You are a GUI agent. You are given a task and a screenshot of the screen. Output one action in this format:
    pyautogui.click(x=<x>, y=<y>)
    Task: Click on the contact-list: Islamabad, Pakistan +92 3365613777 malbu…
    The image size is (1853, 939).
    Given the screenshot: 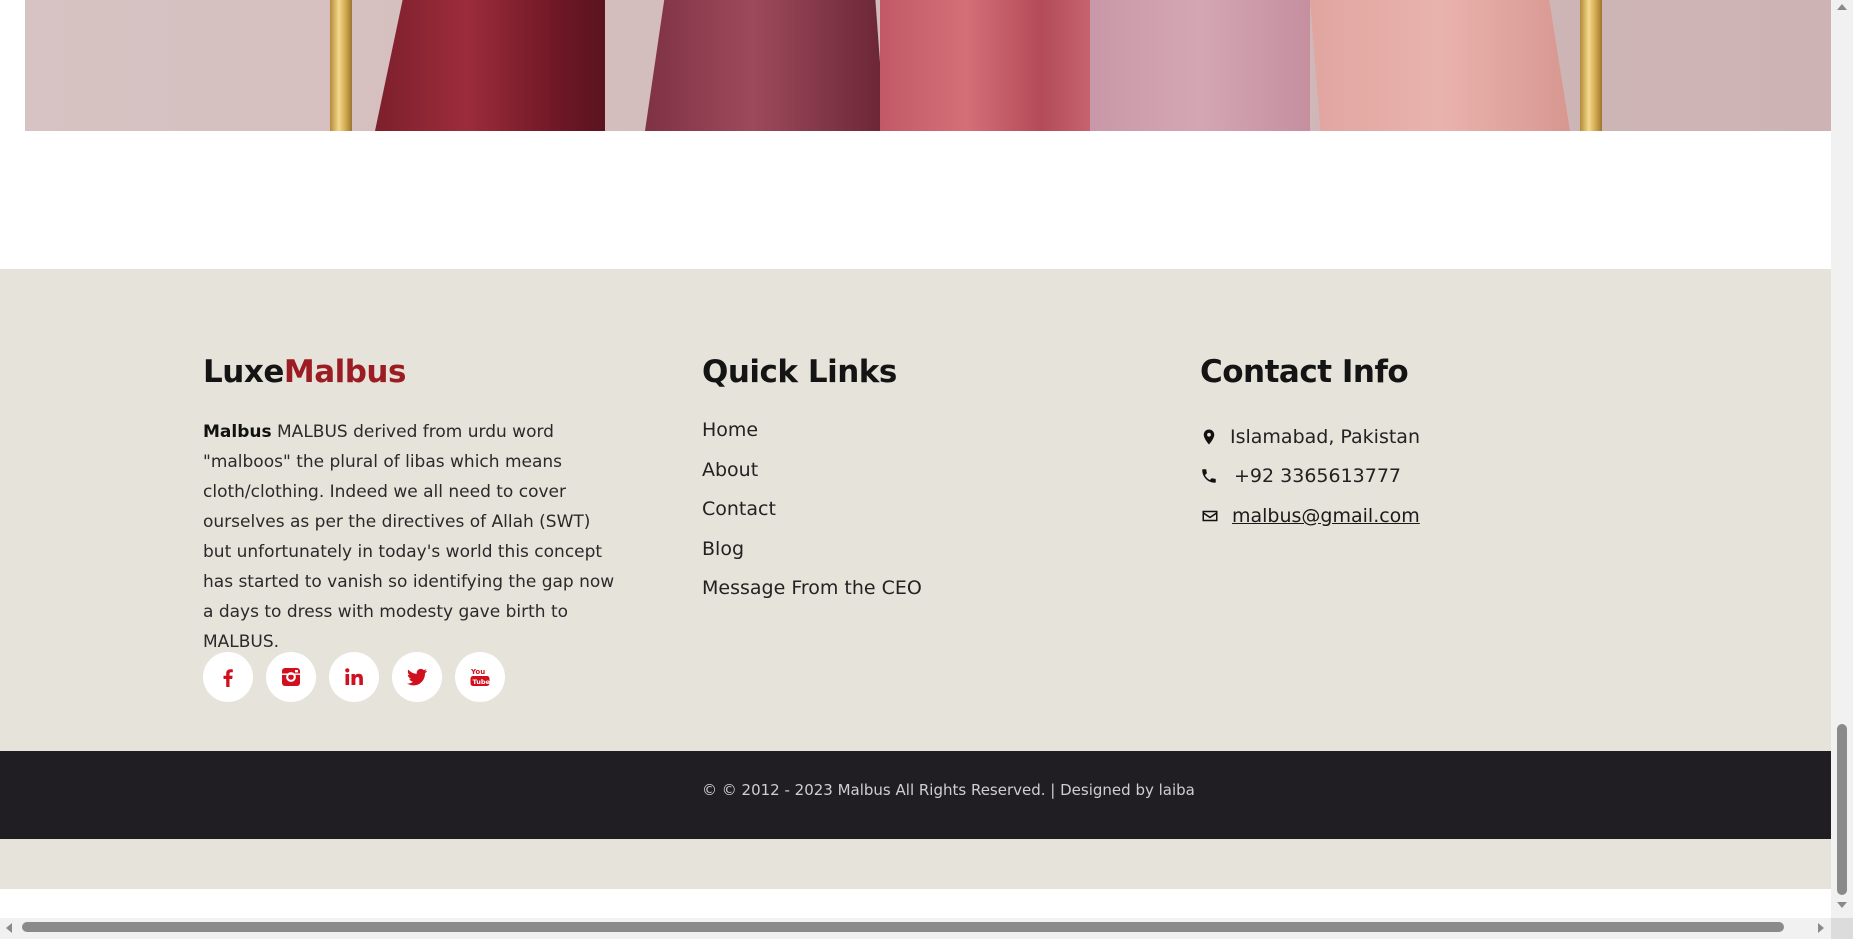 What is the action you would take?
    pyautogui.click(x=1310, y=476)
    